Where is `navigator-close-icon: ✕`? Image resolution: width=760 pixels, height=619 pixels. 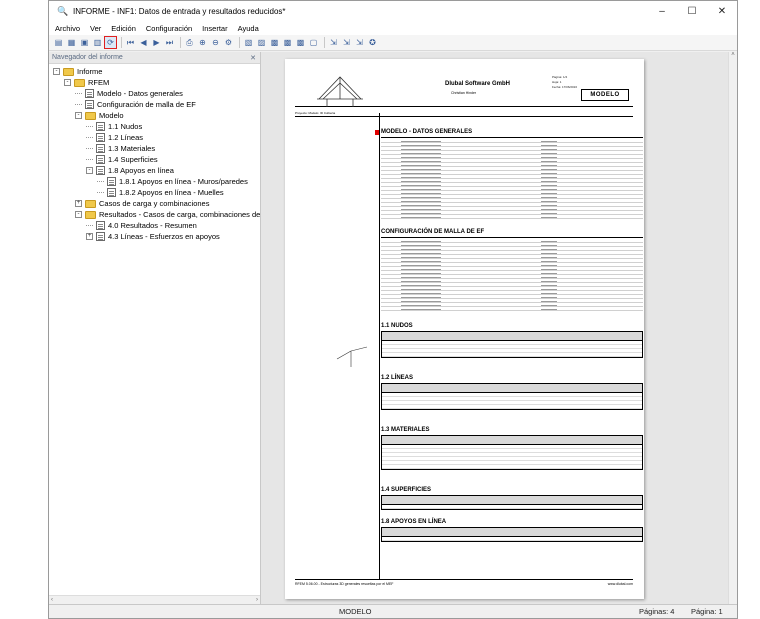 navigator-close-icon: ✕ is located at coordinates (253, 58).